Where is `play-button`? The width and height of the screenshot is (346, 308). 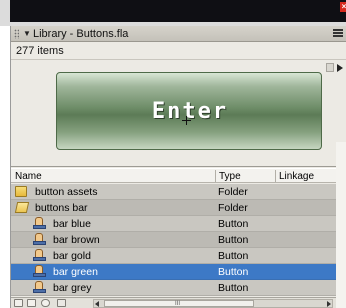 play-button is located at coordinates (340, 68).